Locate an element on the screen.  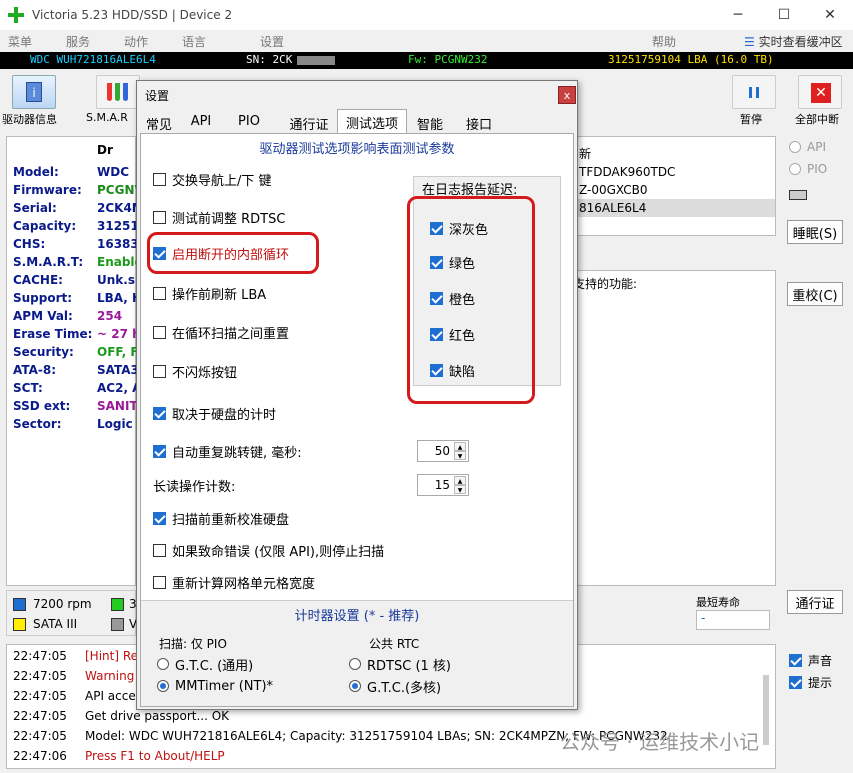
tab-api: API is located at coordinates (201, 122).